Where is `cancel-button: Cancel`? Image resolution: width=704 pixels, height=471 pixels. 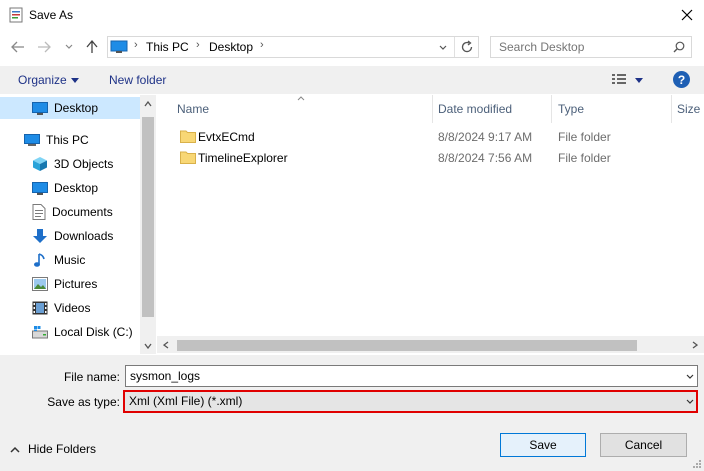 cancel-button: Cancel is located at coordinates (643, 445).